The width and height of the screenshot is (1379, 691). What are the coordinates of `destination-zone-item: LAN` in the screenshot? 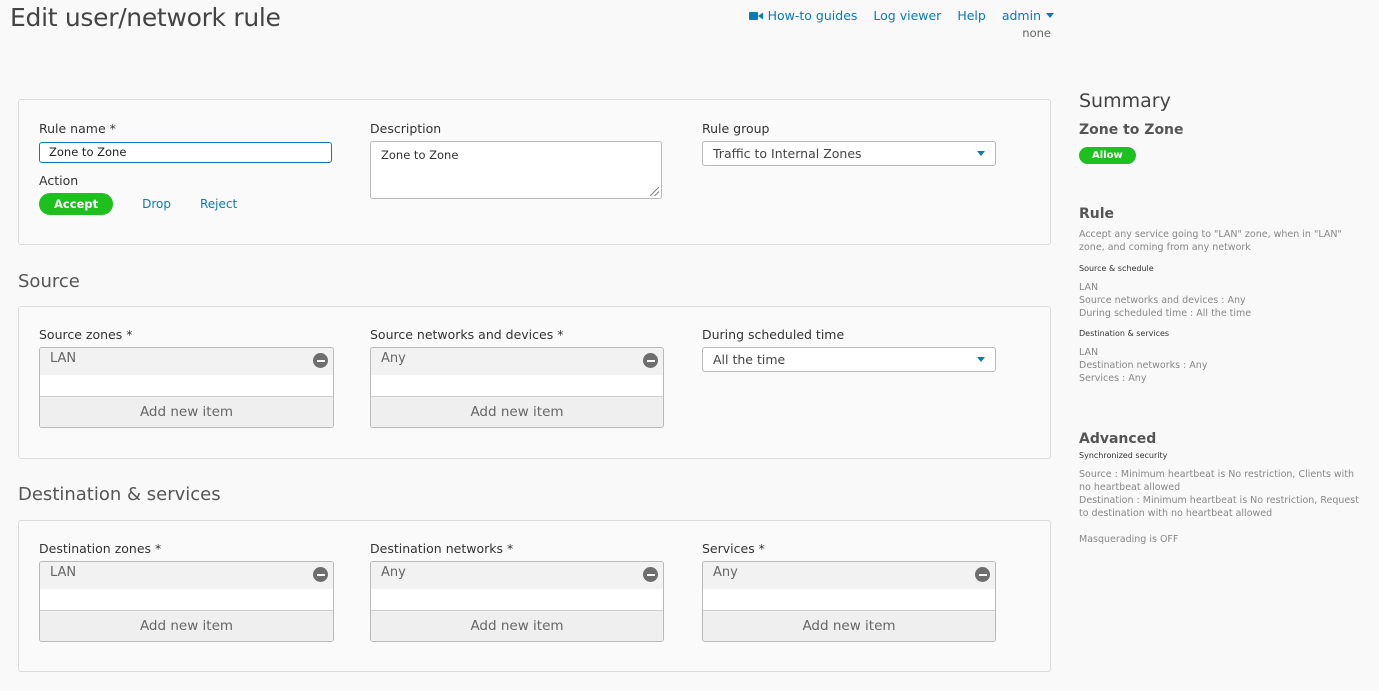 It's located at (63, 572).